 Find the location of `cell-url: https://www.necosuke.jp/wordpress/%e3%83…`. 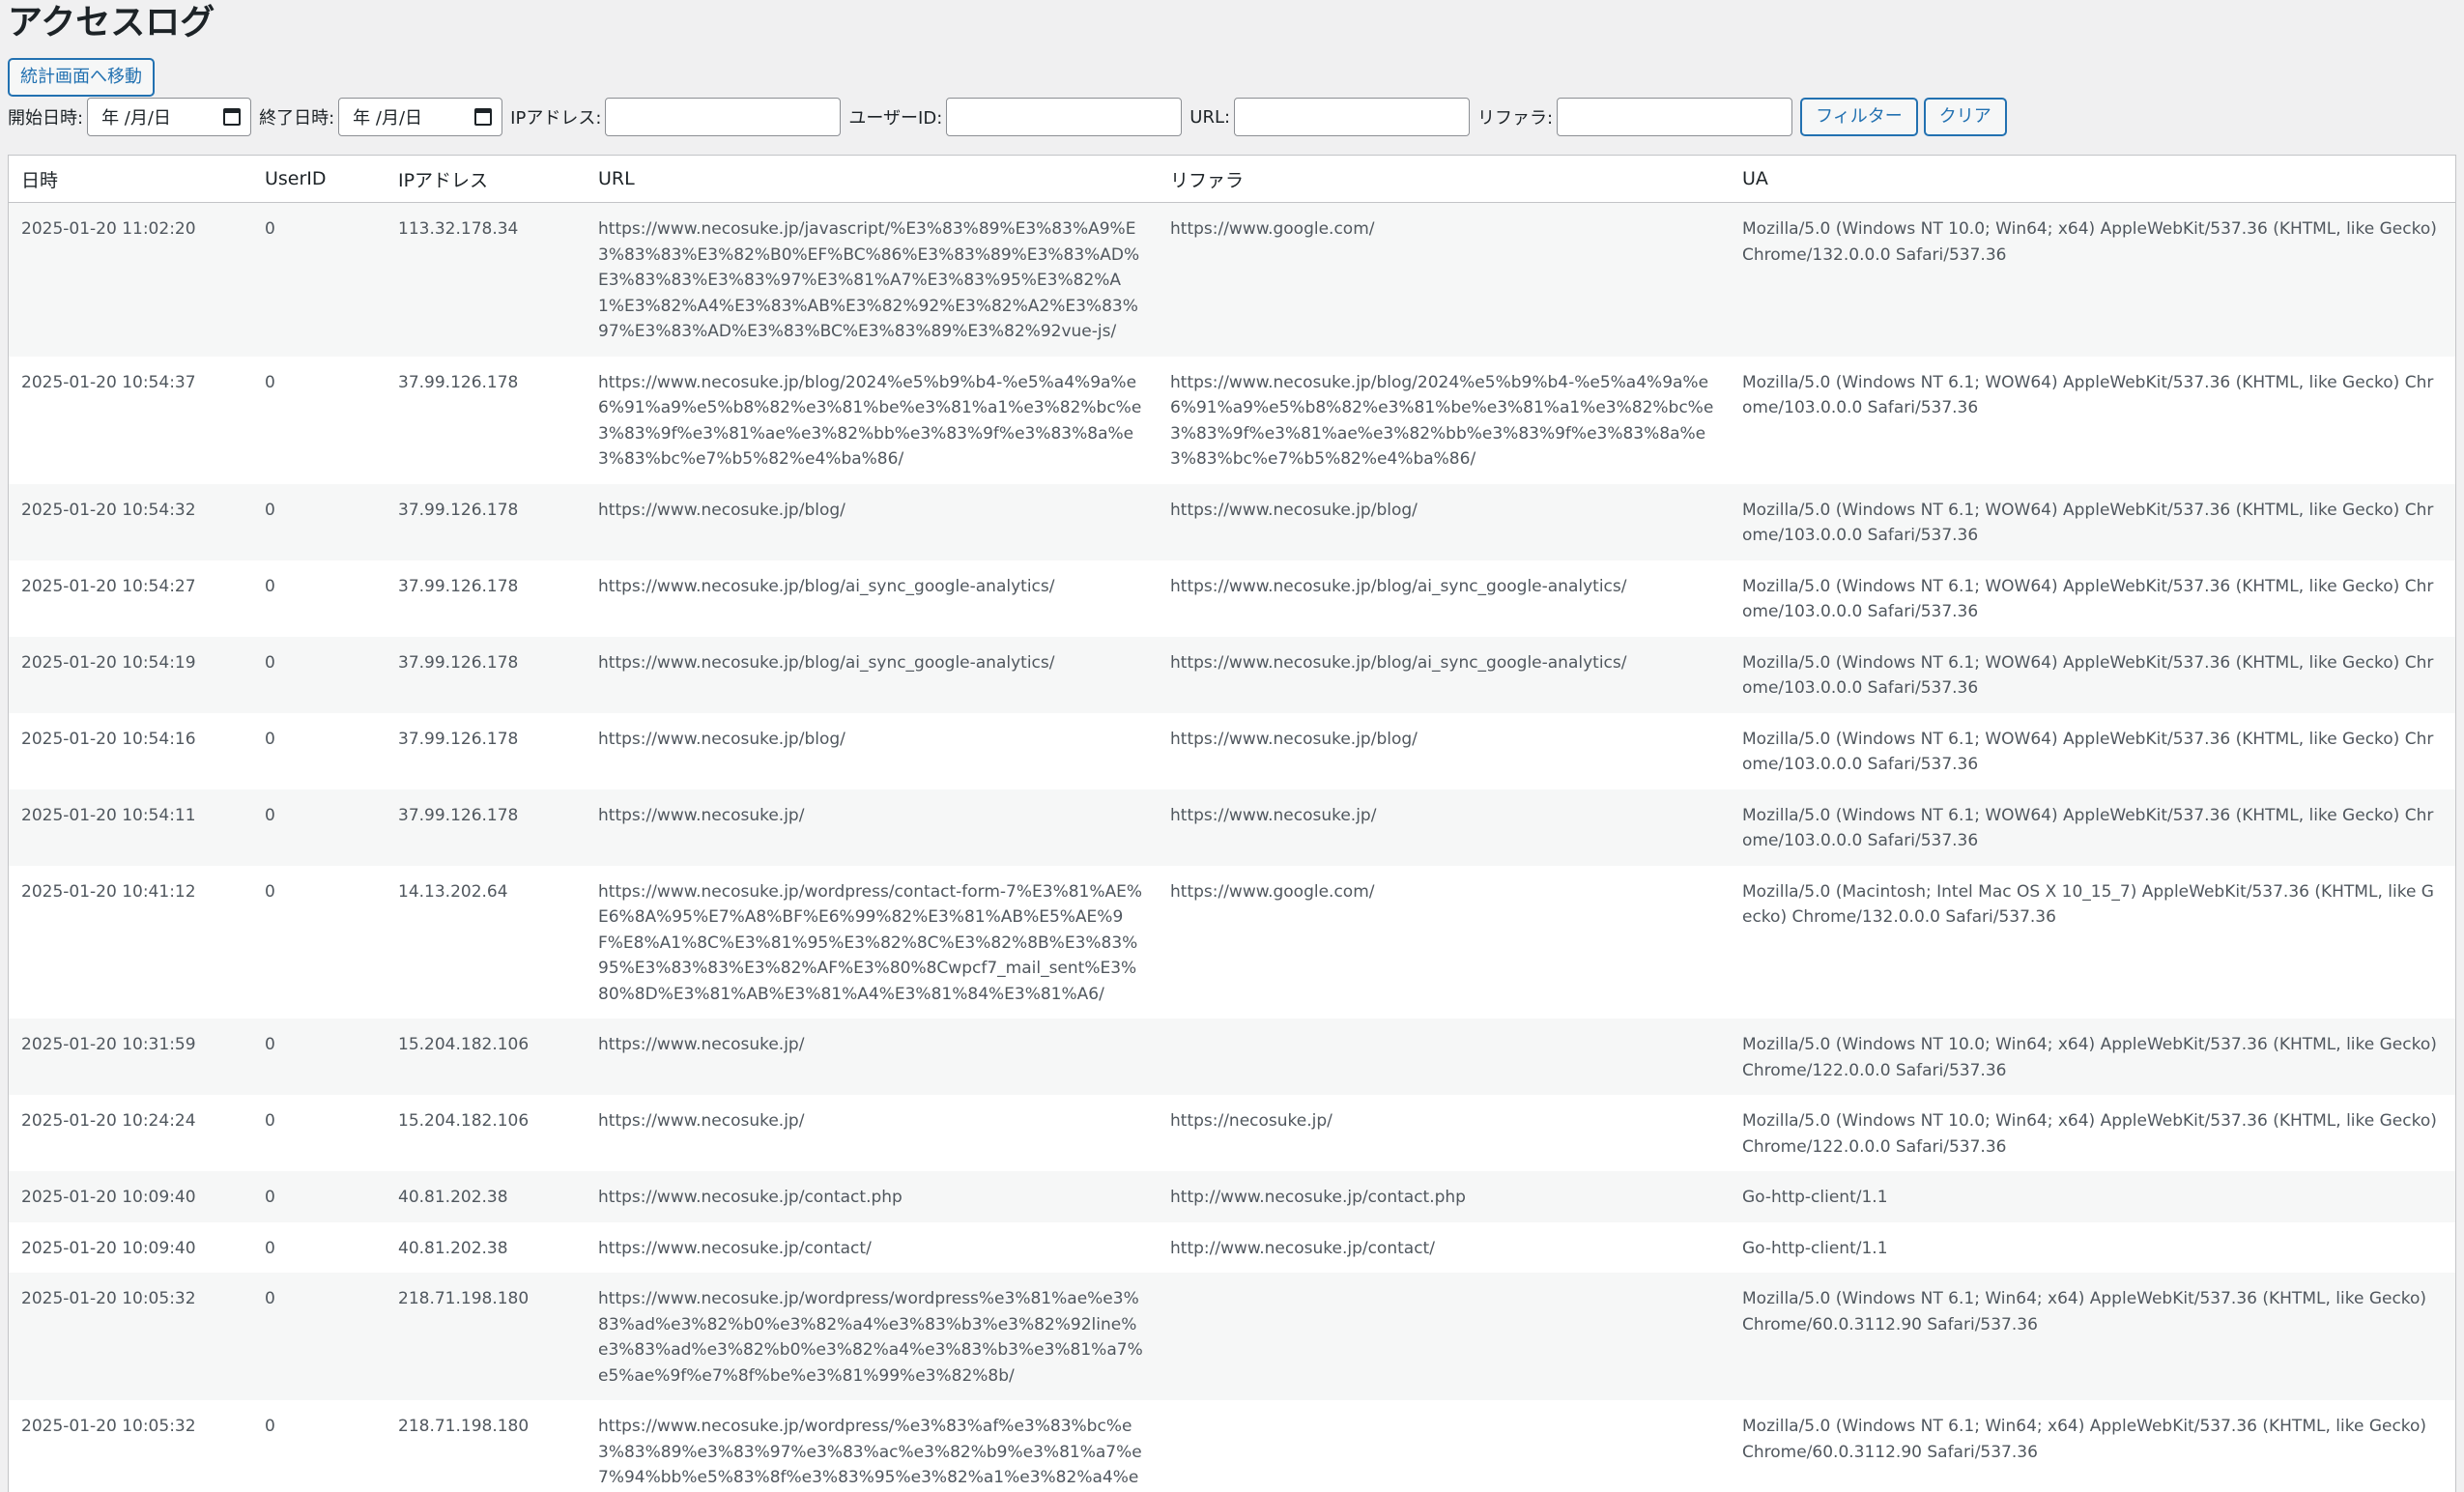

cell-url: https://www.necosuke.jp/wordpress/%e3%83… is located at coordinates (872, 1446).